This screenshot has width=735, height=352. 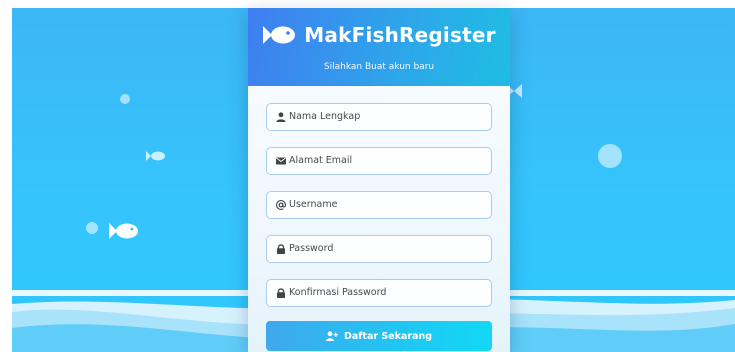 What do you see at coordinates (389, 116) in the screenshot?
I see `full-name-input` at bounding box center [389, 116].